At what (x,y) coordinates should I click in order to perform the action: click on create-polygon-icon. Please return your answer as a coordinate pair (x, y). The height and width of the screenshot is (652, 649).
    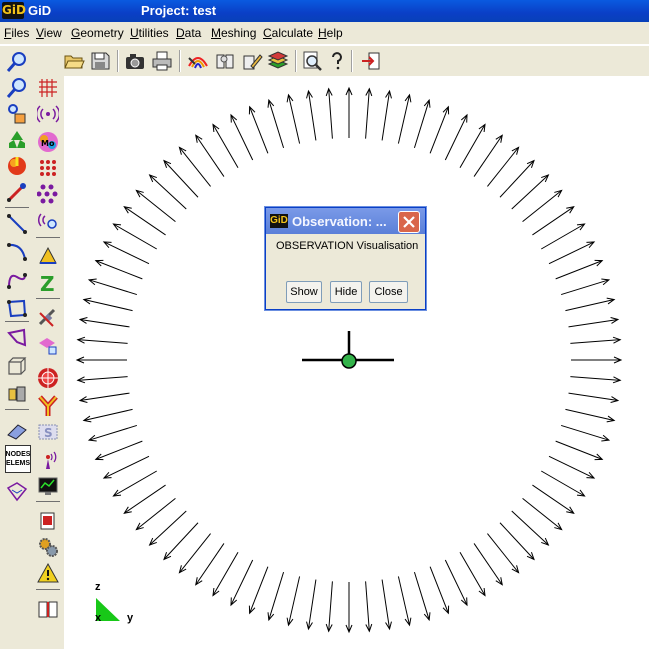
    Looking at the image, I should click on (17, 338).